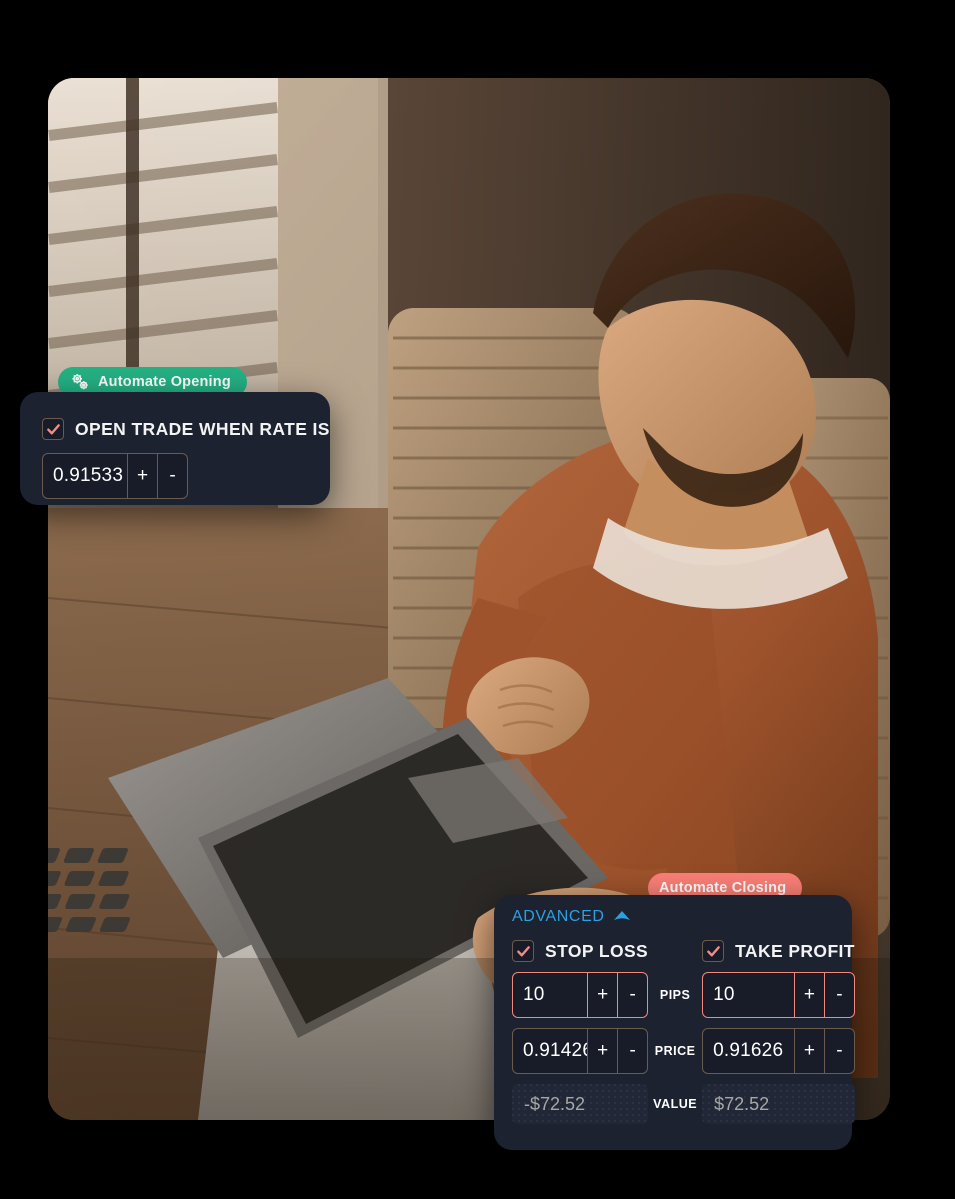 The height and width of the screenshot is (1199, 955). I want to click on automate-opening-badge-label: Automate Opening, so click(164, 381).